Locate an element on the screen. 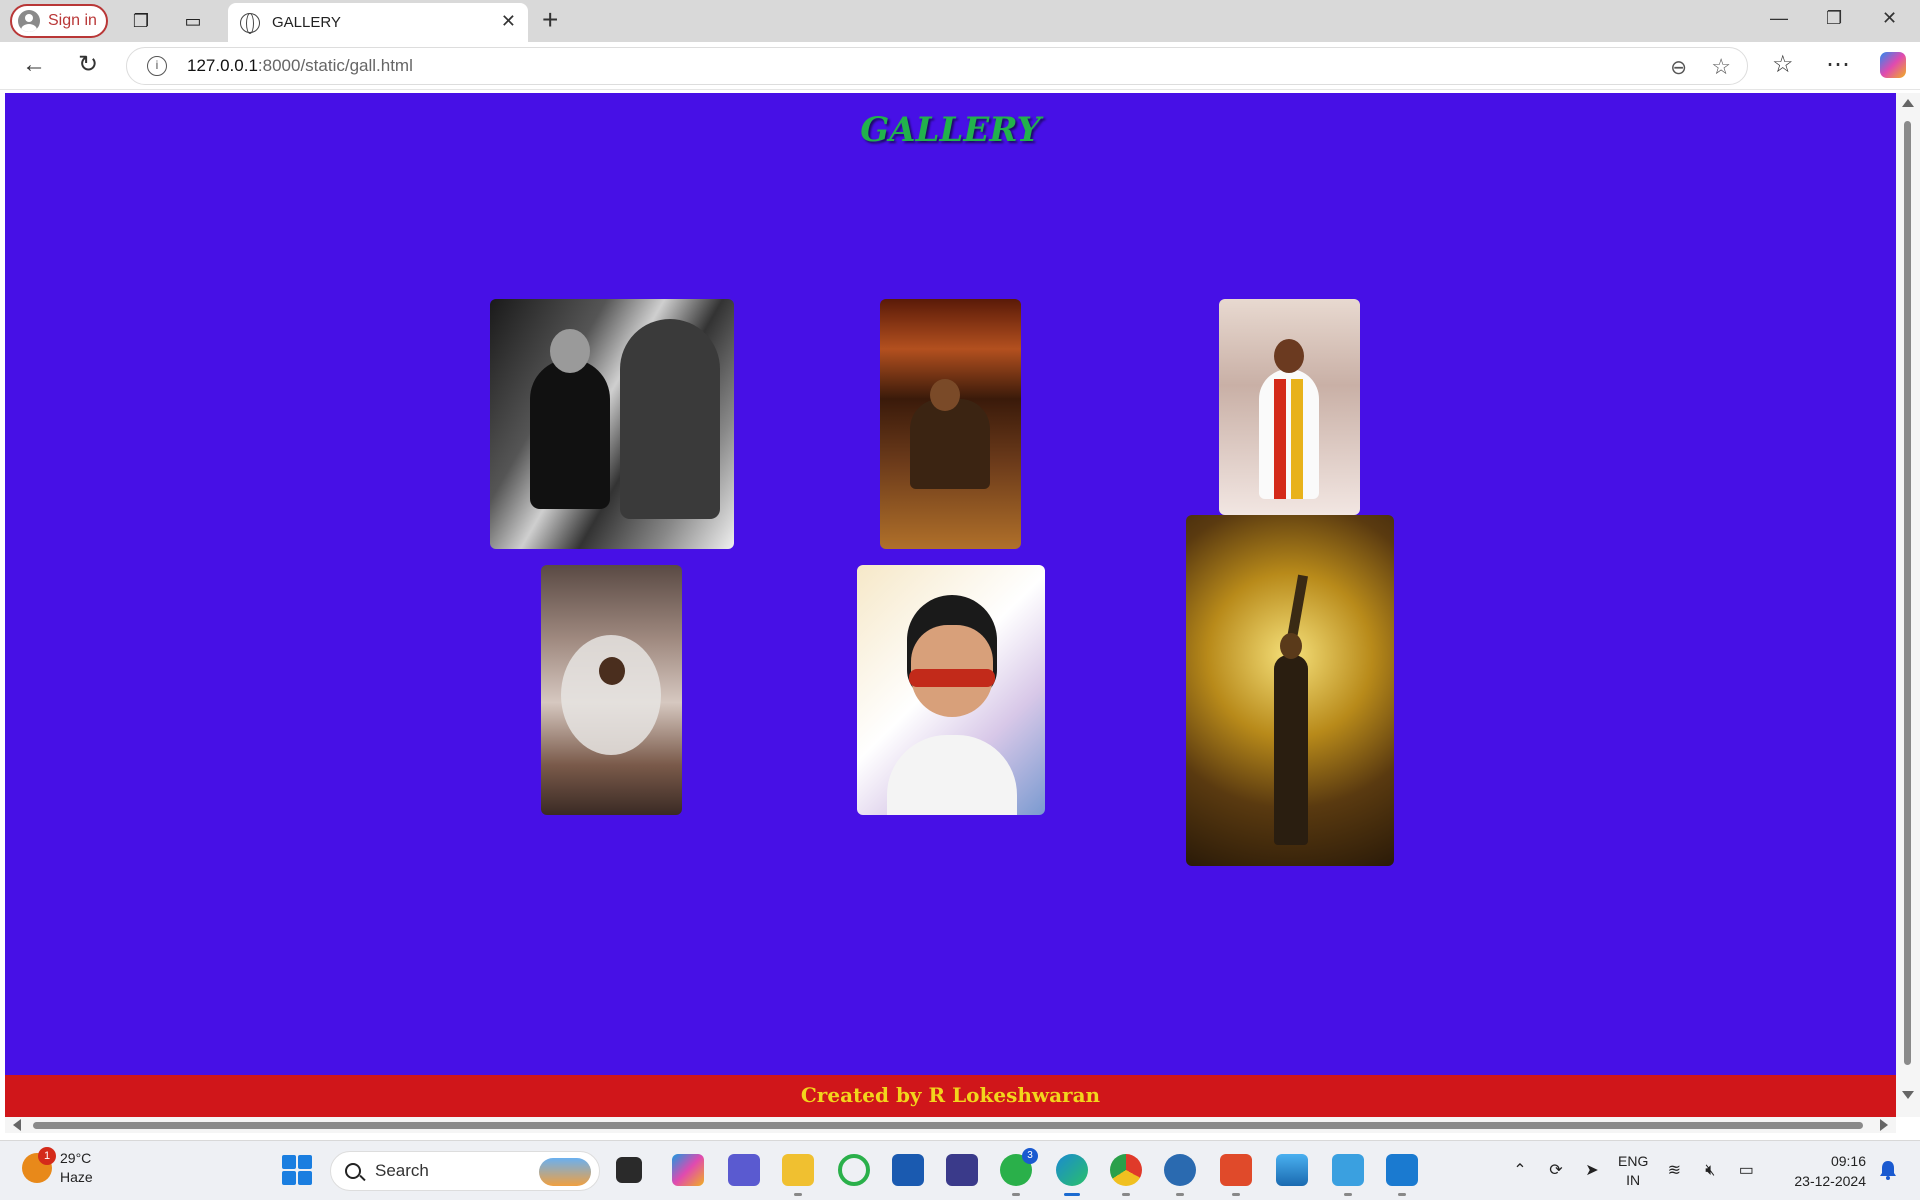  search-icon is located at coordinates (353, 1171).